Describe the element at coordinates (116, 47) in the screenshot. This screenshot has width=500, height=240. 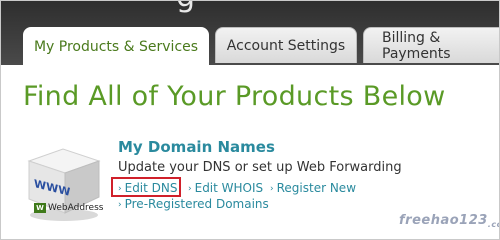
I see `tab-my-products-services: My Products & Services` at that location.